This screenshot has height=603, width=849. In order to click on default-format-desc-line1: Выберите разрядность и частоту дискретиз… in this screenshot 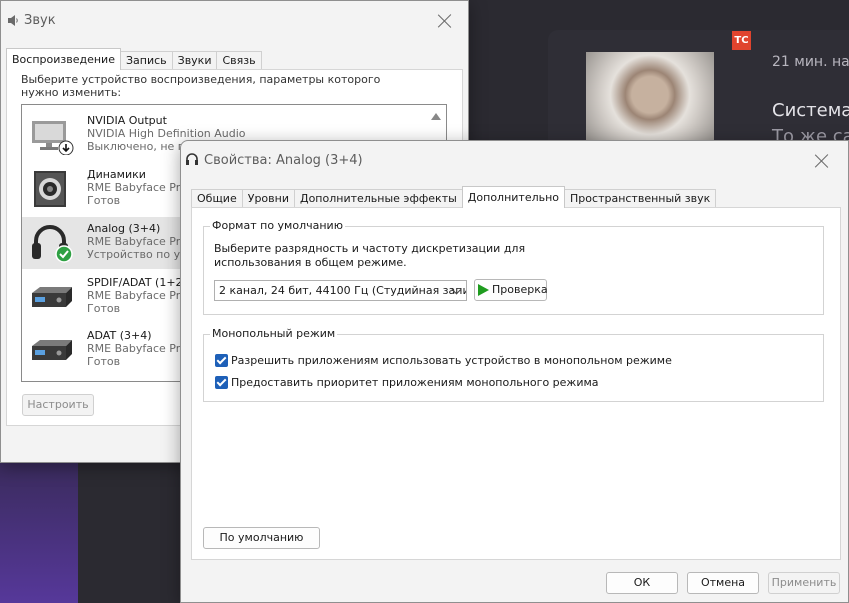, I will do `click(370, 248)`.